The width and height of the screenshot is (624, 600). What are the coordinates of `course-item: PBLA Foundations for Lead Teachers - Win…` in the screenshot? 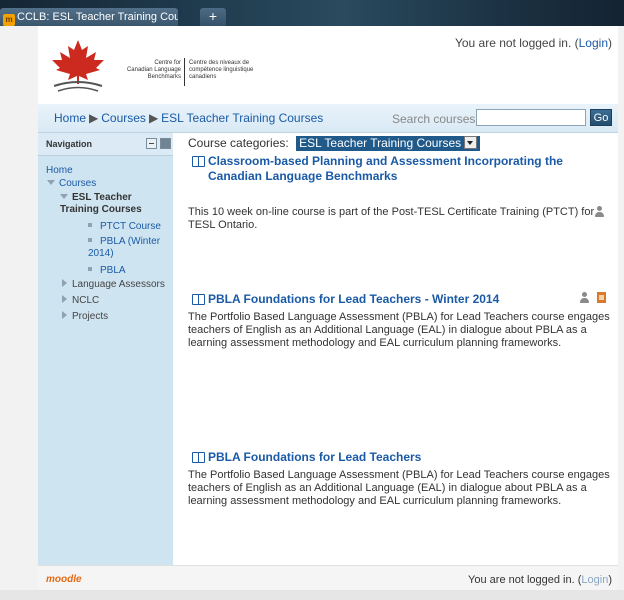 It's located at (401, 321).